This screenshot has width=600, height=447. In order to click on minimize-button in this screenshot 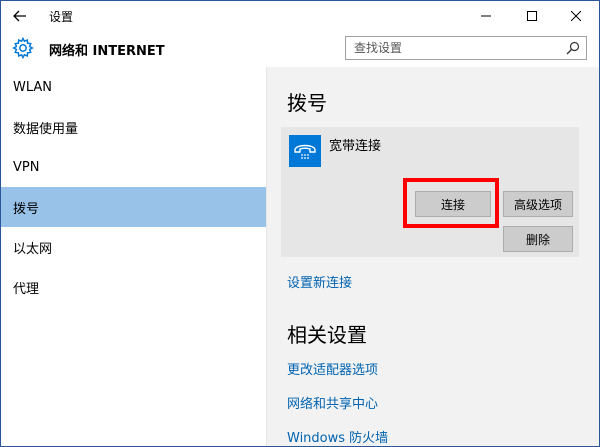, I will do `click(486, 16)`.